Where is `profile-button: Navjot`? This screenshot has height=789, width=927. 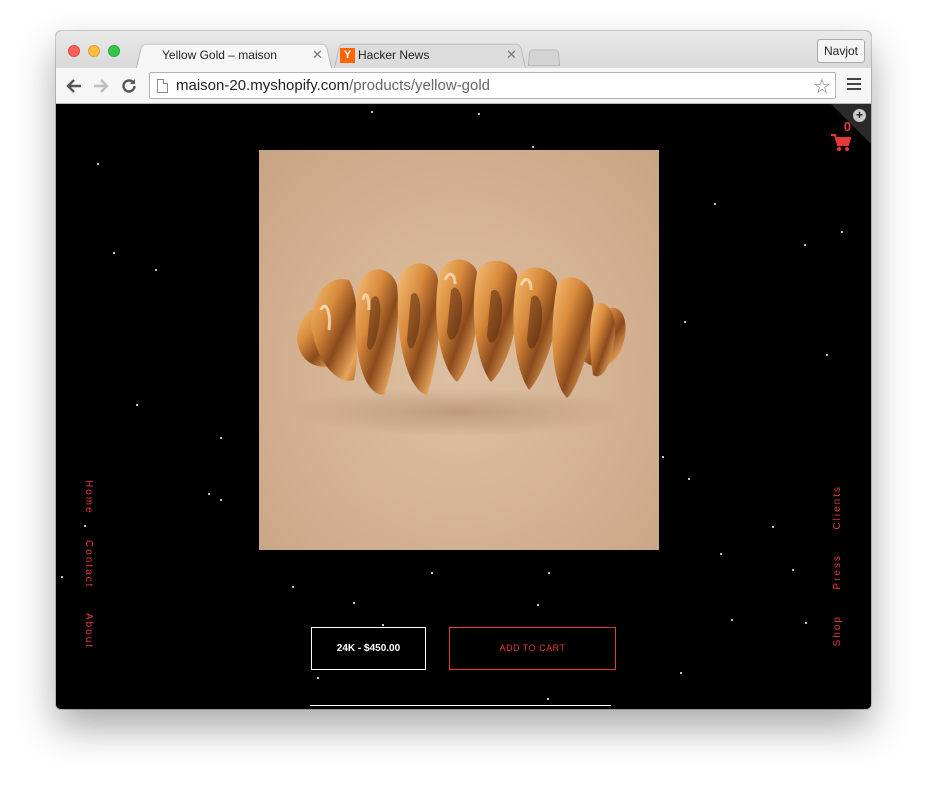
profile-button: Navjot is located at coordinates (840, 51).